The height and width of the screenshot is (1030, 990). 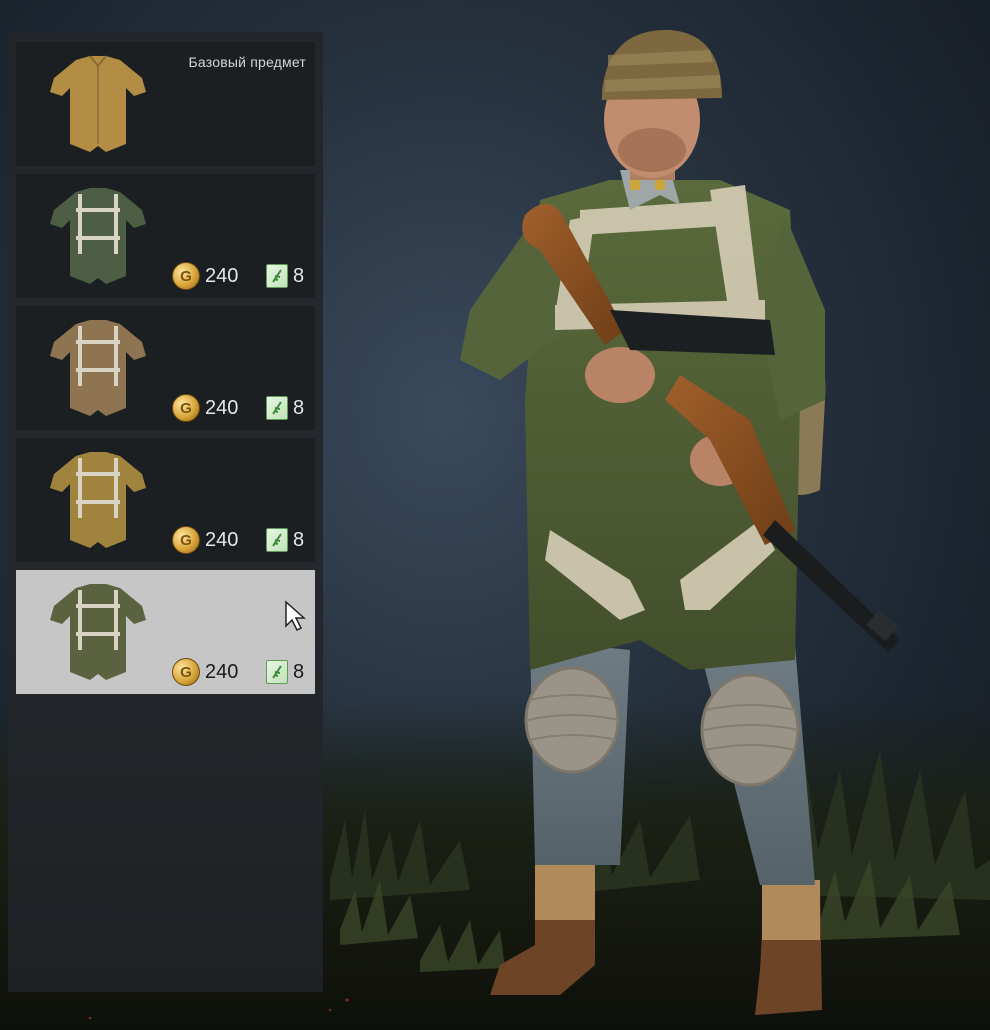 I want to click on uniform-item-5-selected: G 240 8, so click(x=165, y=632).